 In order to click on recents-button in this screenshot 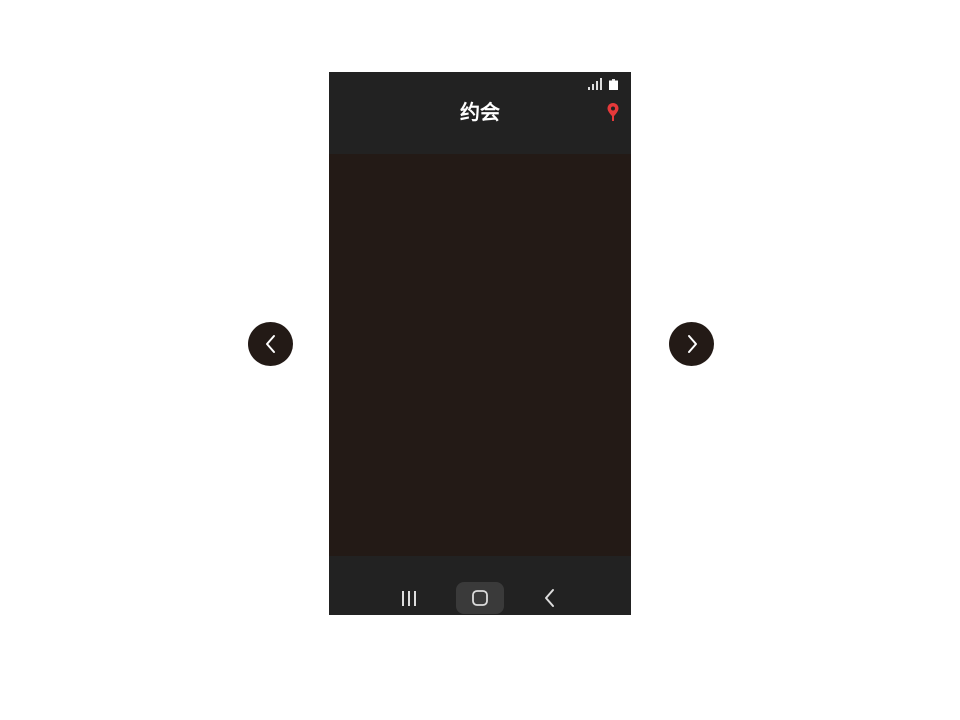, I will do `click(409, 598)`.